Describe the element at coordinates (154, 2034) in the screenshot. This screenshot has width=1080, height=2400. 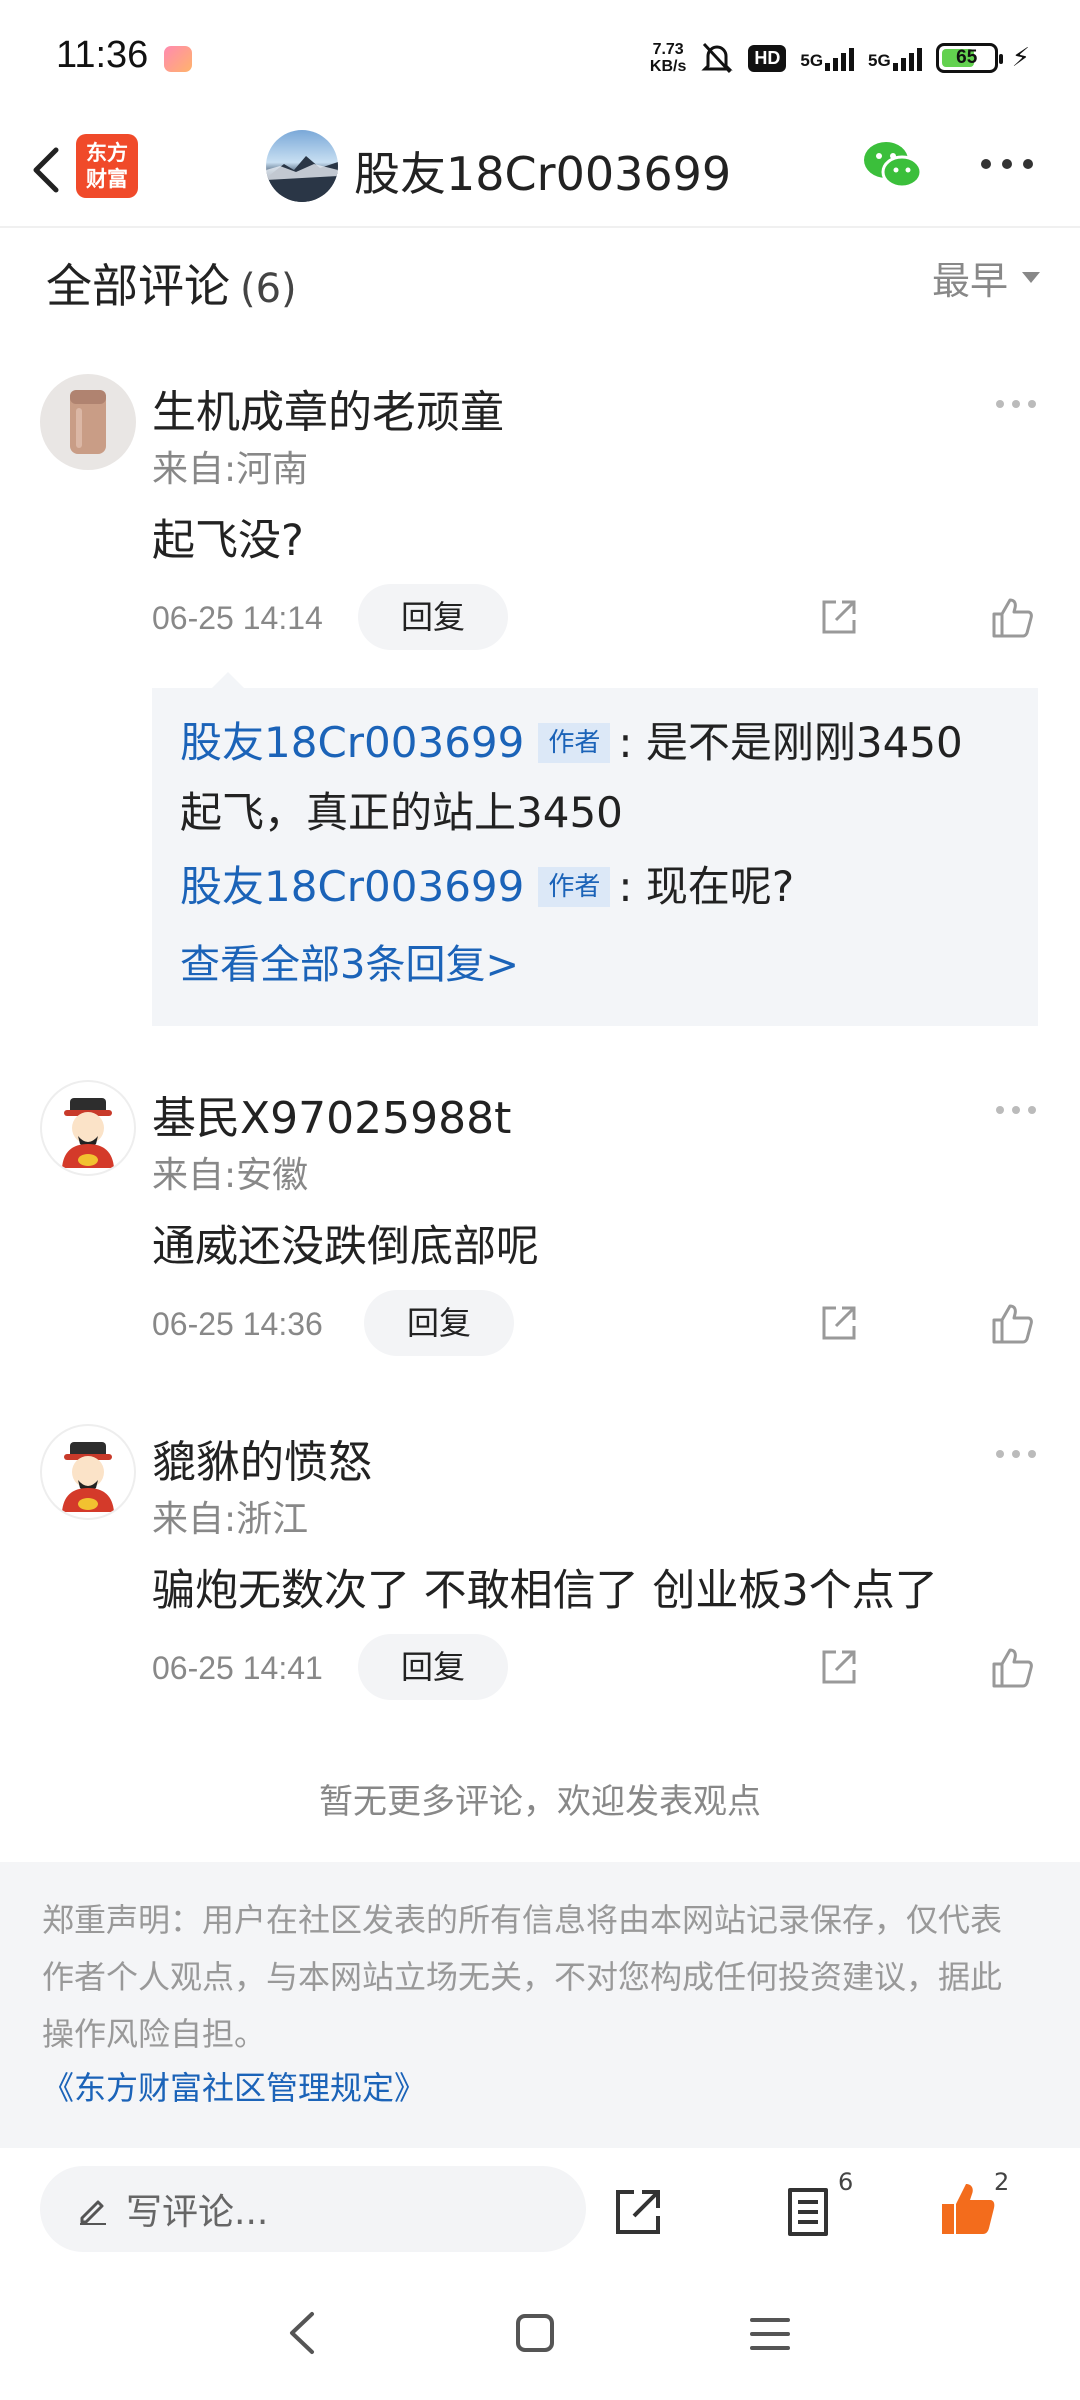
I see `disclaimer-line: 操作风险自担。` at that location.